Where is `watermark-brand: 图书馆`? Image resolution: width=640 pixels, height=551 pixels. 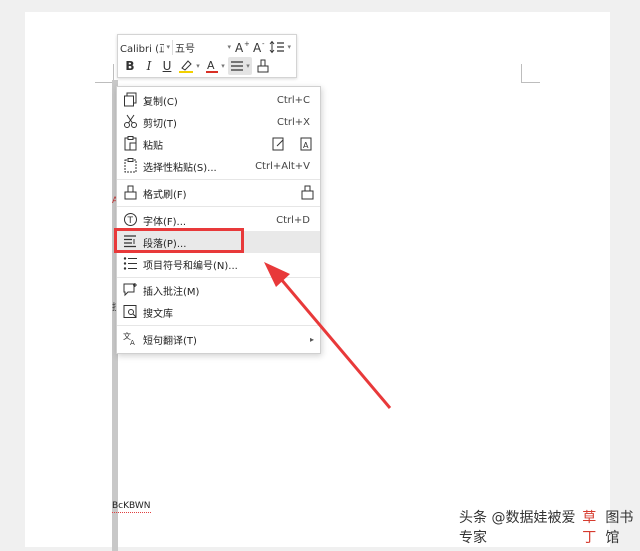
watermark-brand: 图书馆 is located at coordinates (619, 528).